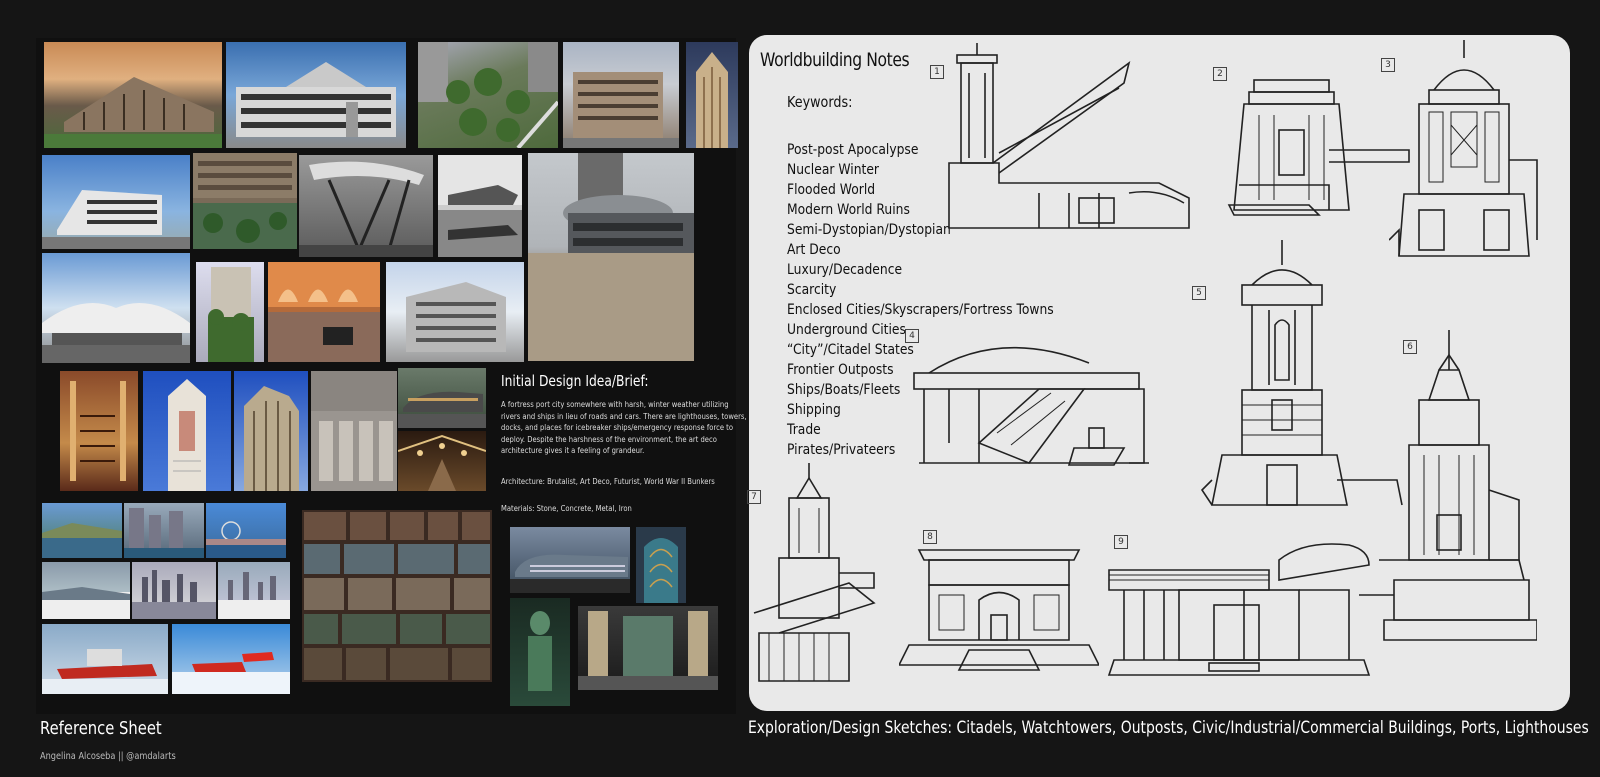  Describe the element at coordinates (566, 508) in the screenshot. I see `brief-materials: Materials: Stone, Concrete, Metal, Iron` at that location.